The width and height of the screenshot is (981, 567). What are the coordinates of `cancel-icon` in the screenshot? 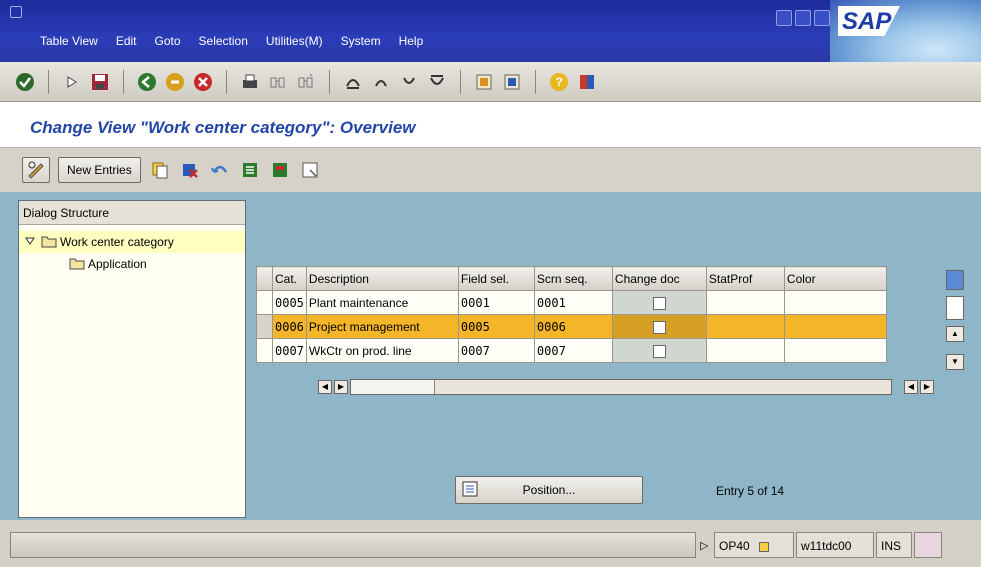 It's located at (203, 82).